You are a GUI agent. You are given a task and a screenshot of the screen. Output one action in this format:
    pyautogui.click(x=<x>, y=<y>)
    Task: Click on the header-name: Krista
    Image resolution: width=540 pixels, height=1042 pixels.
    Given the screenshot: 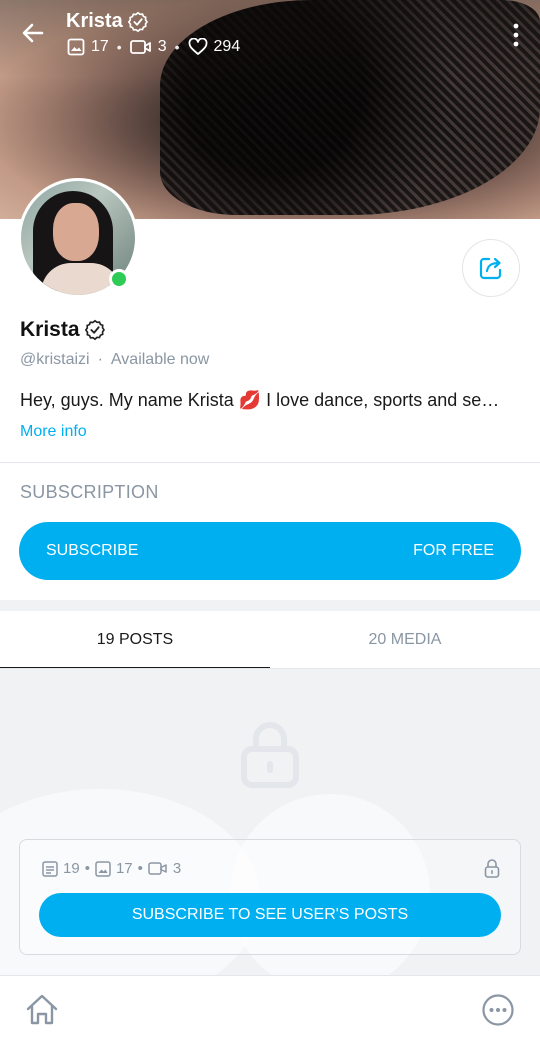 What is the action you would take?
    pyautogui.click(x=94, y=21)
    